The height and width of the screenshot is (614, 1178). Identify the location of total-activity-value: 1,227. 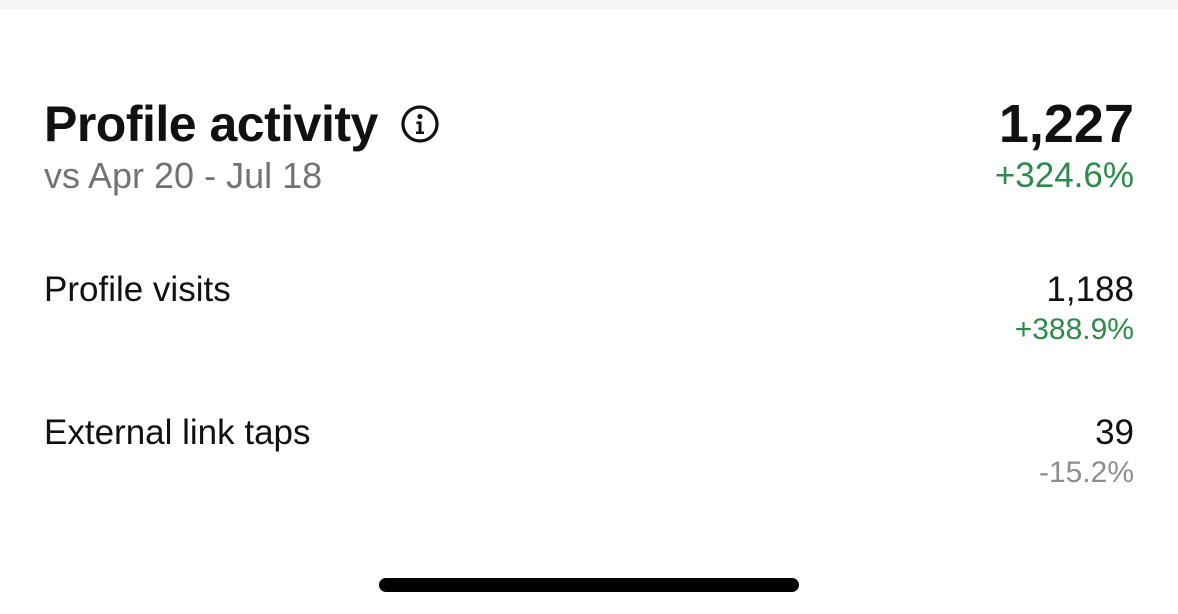
(1066, 124).